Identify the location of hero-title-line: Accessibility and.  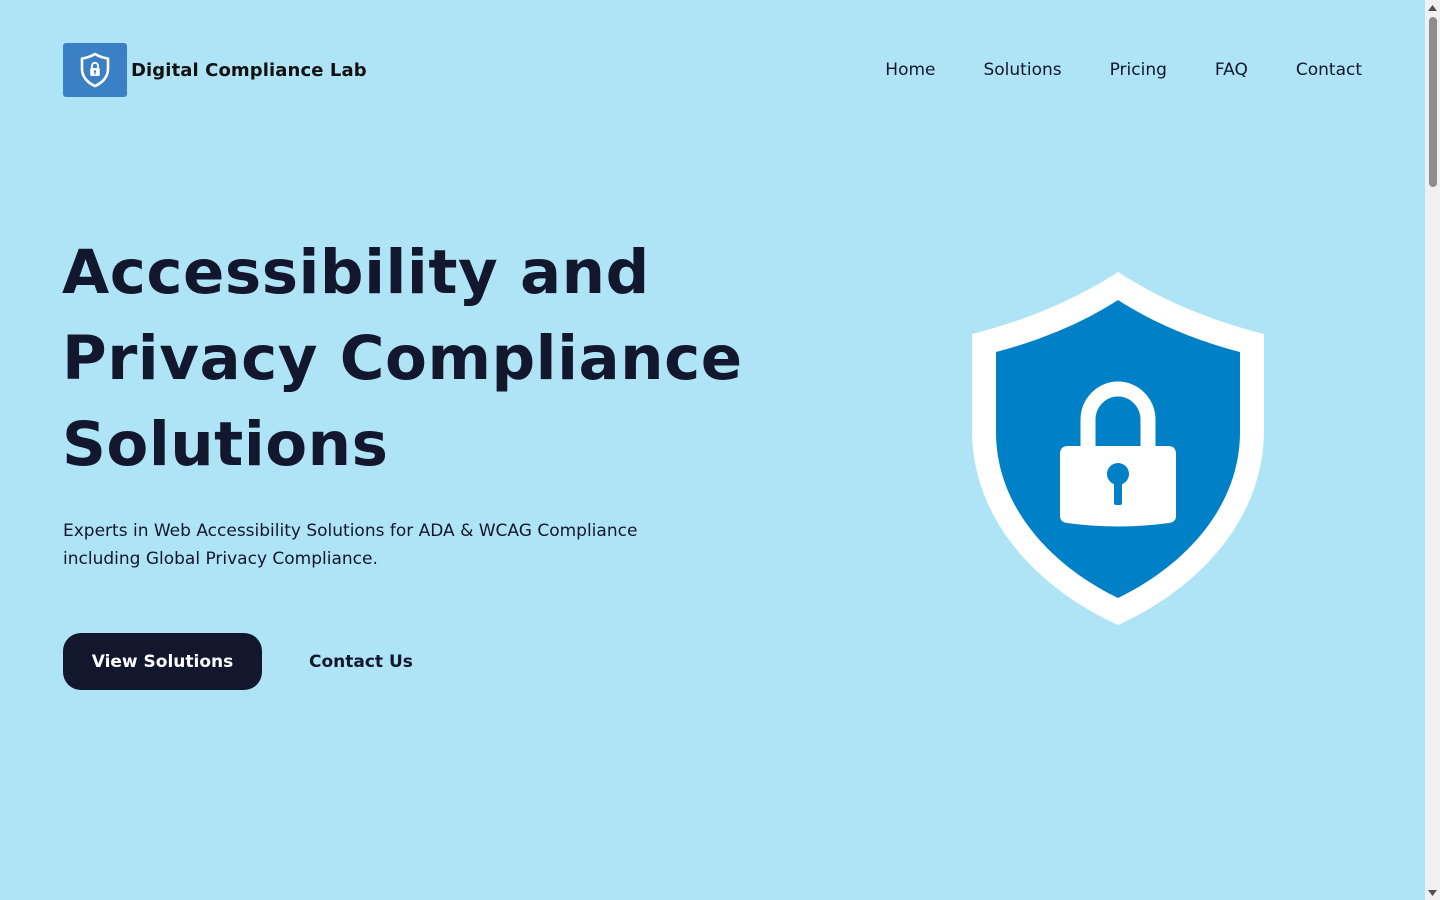
(356, 272).